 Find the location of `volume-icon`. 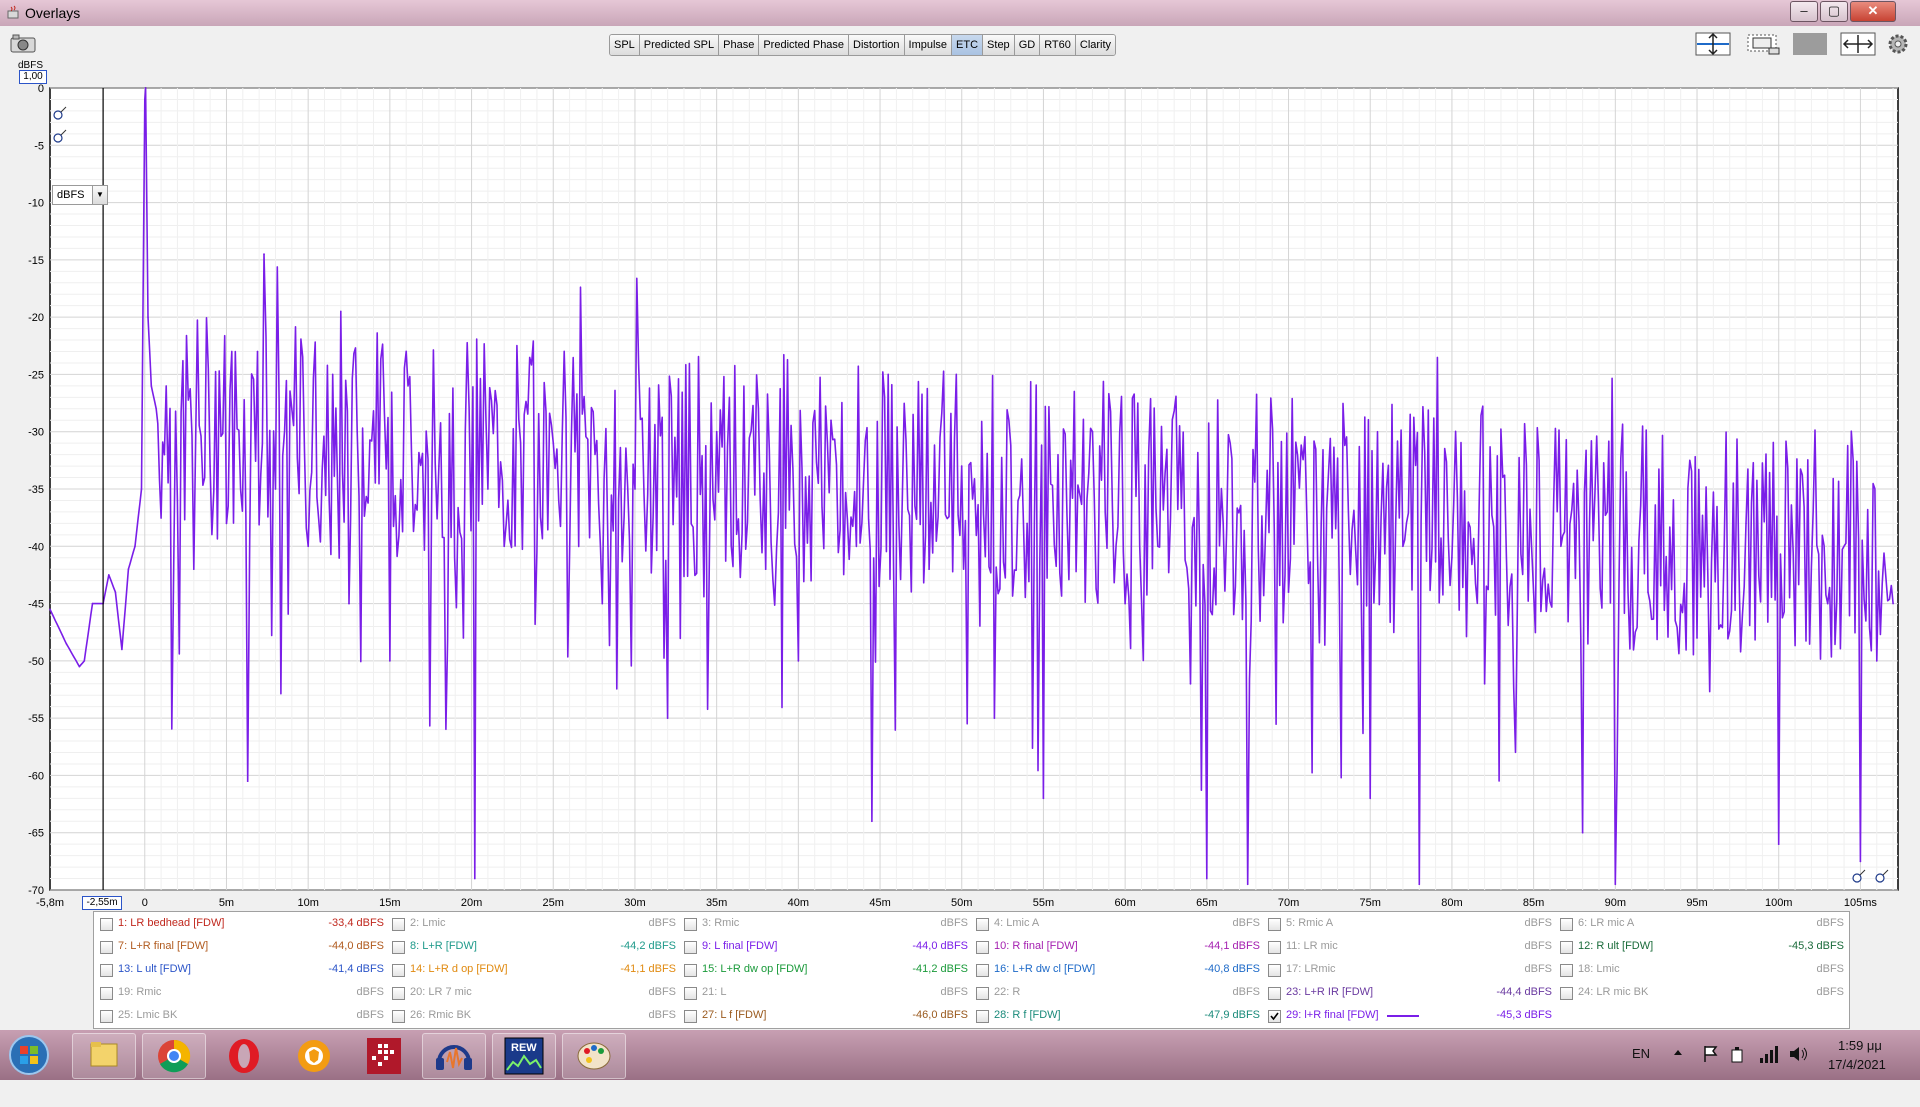

volume-icon is located at coordinates (1799, 1054).